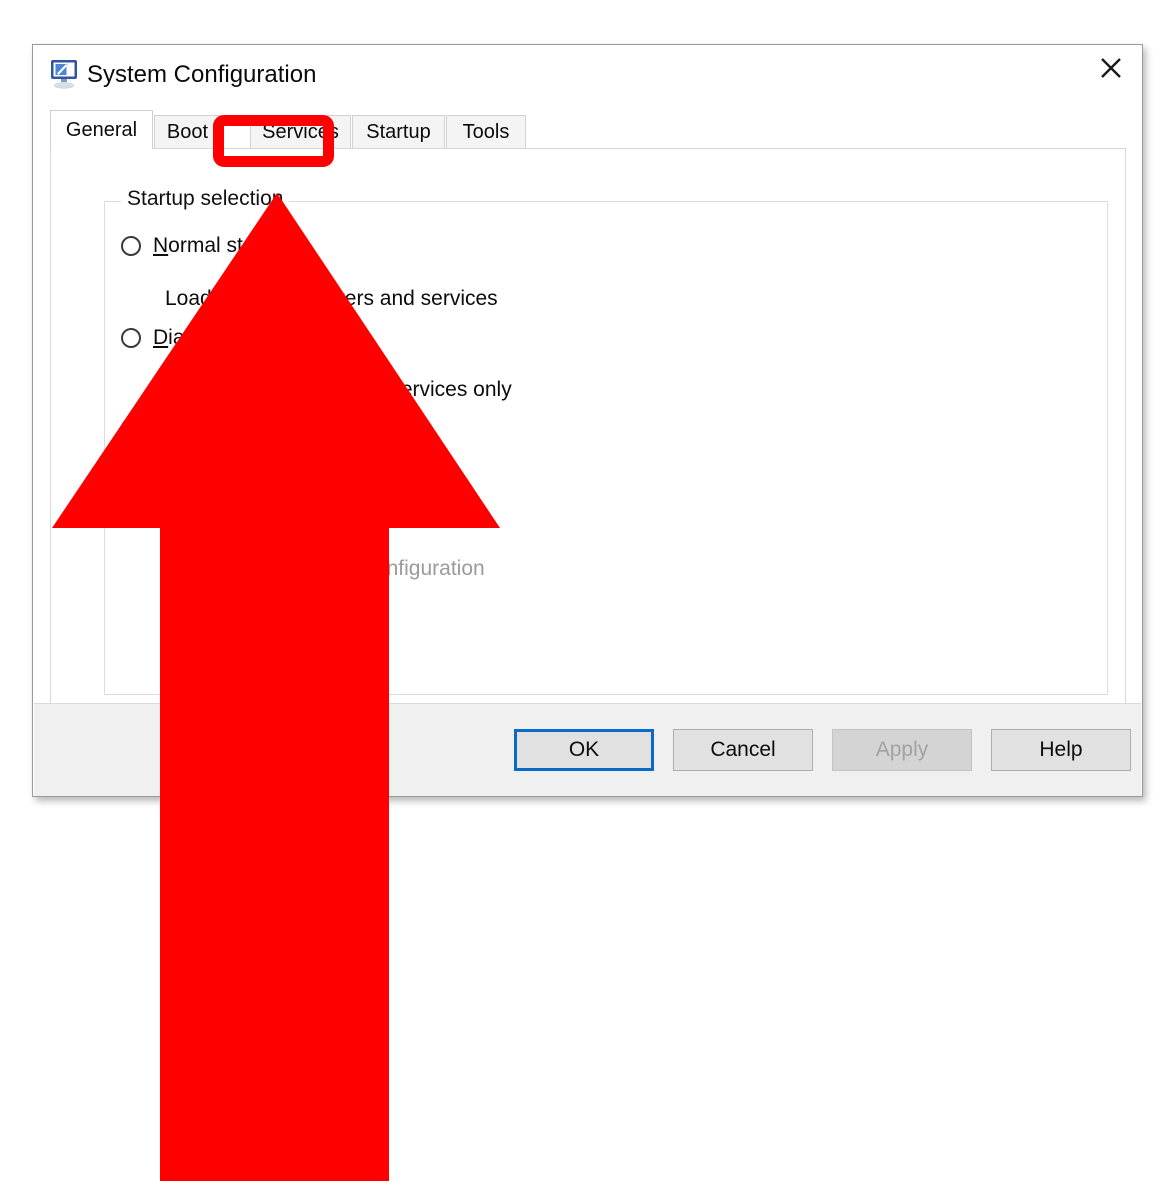 This screenshot has width=1171, height=1200. Describe the element at coordinates (331, 298) in the screenshot. I see `normal-startup-description: Load all device drivers and services` at that location.